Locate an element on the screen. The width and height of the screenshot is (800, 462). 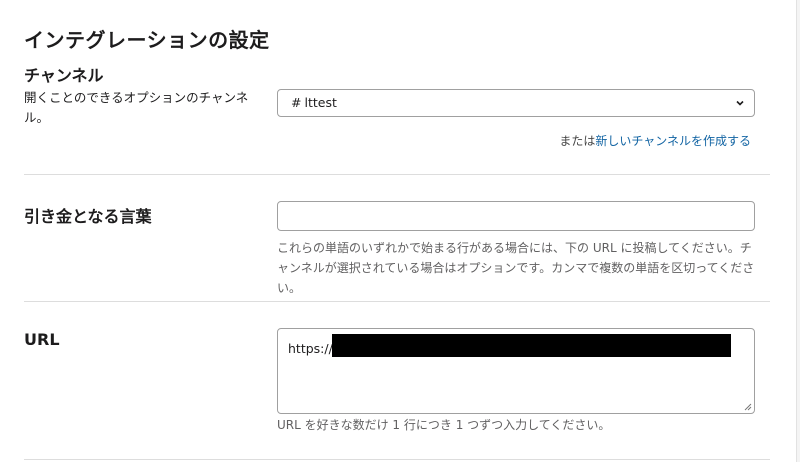
url-textarea: https:// is located at coordinates (516, 371).